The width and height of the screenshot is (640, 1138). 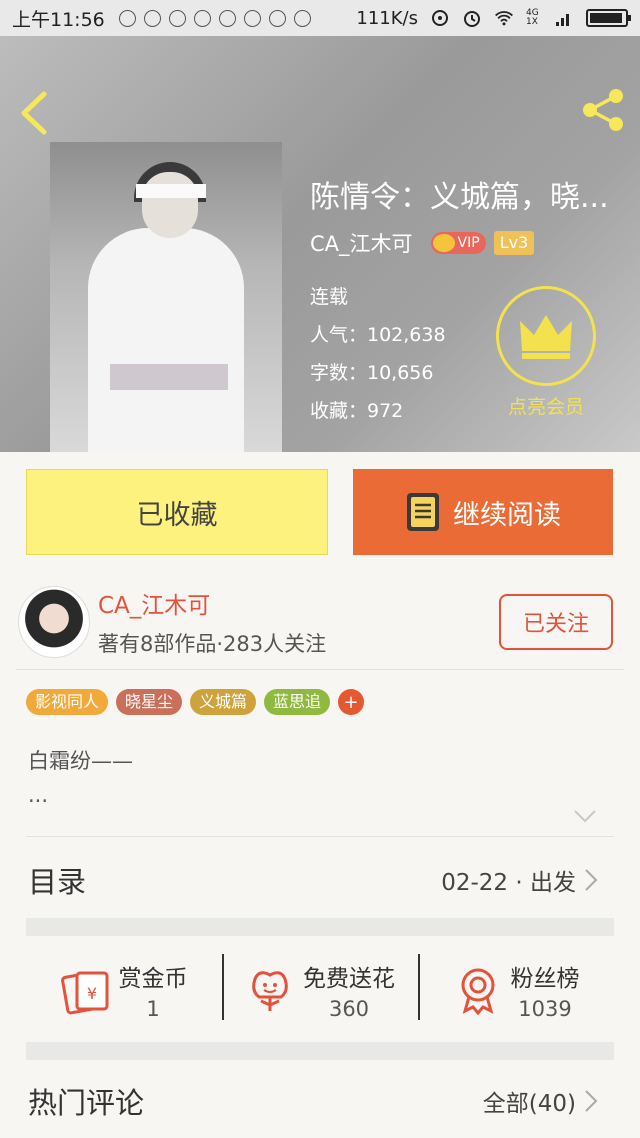 I want to click on medal-icon, so click(x=477, y=991).